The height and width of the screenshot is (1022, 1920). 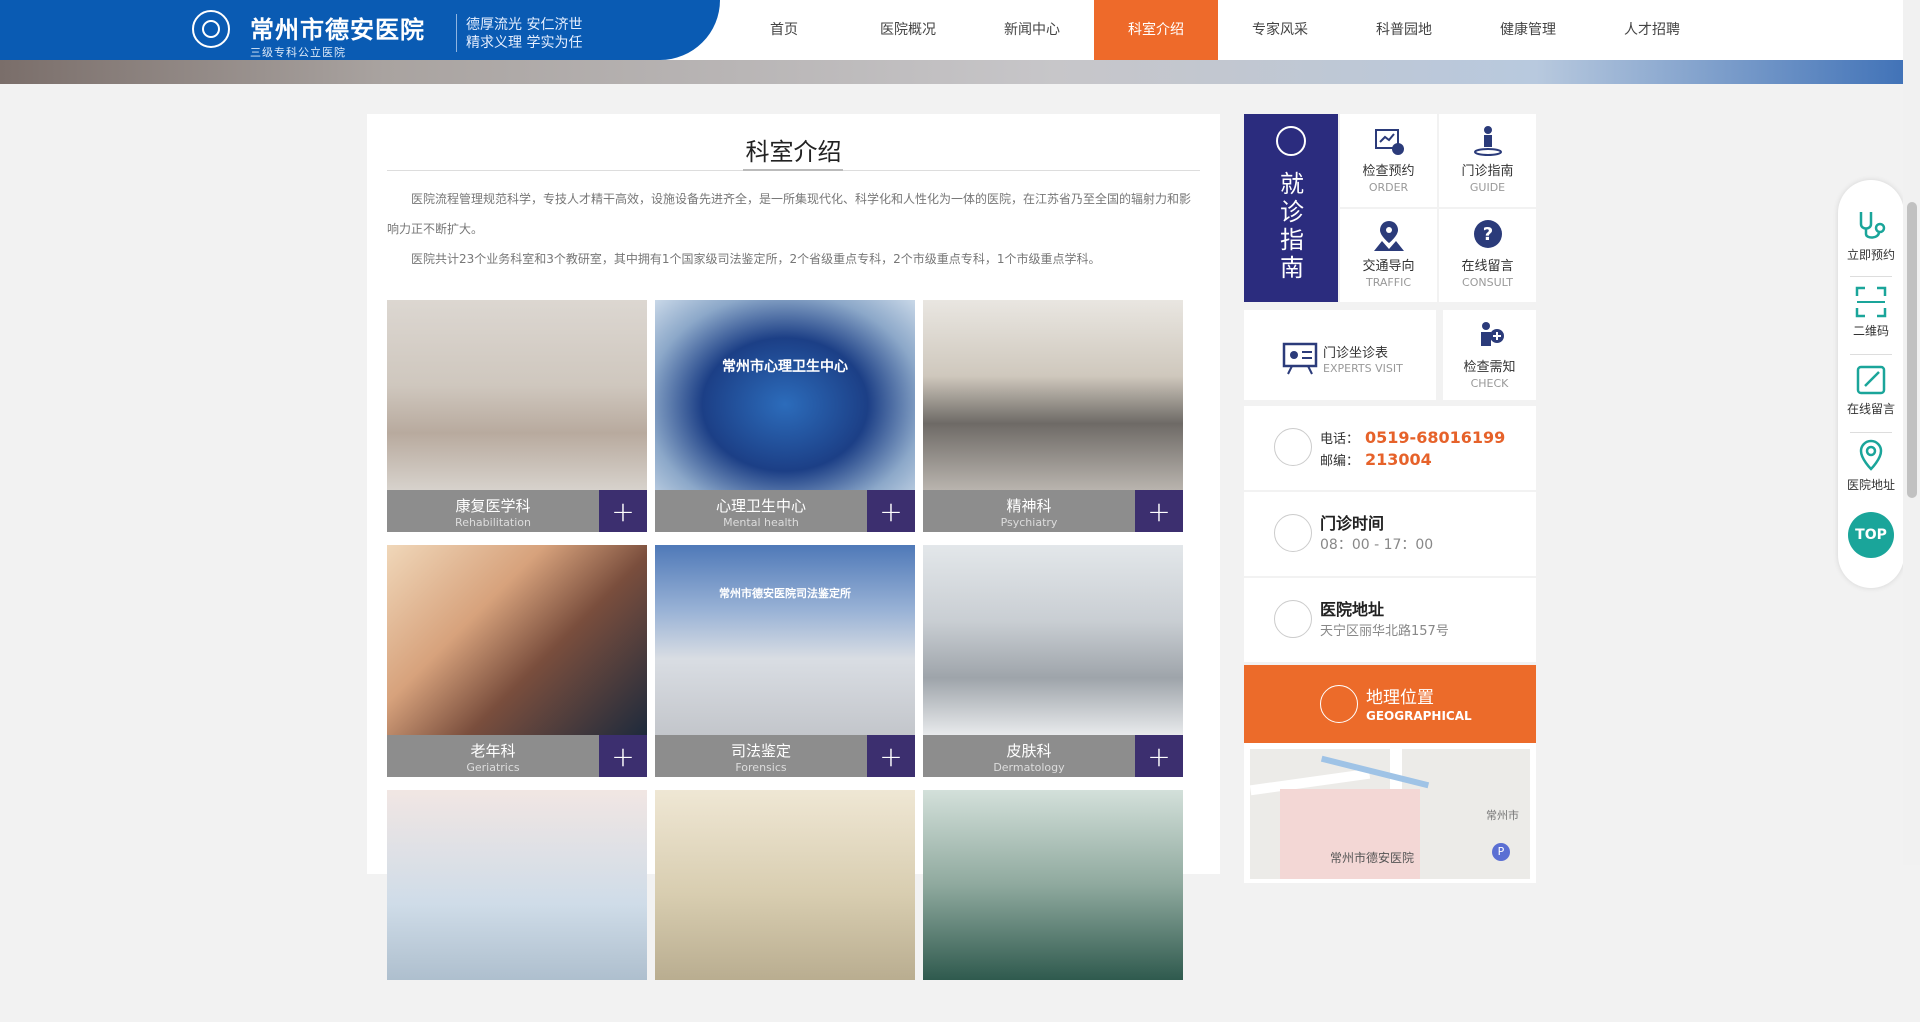 I want to click on back-to-top-button: TOP, so click(x=1871, y=535).